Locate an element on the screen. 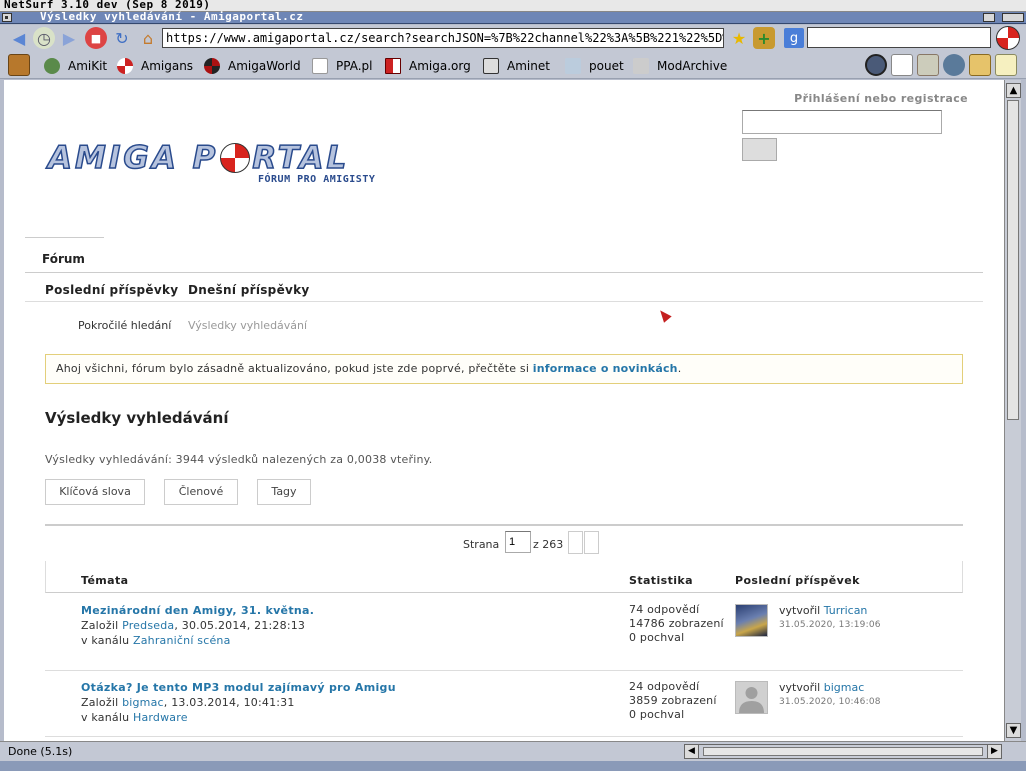  page-number-input is located at coordinates (518, 542).